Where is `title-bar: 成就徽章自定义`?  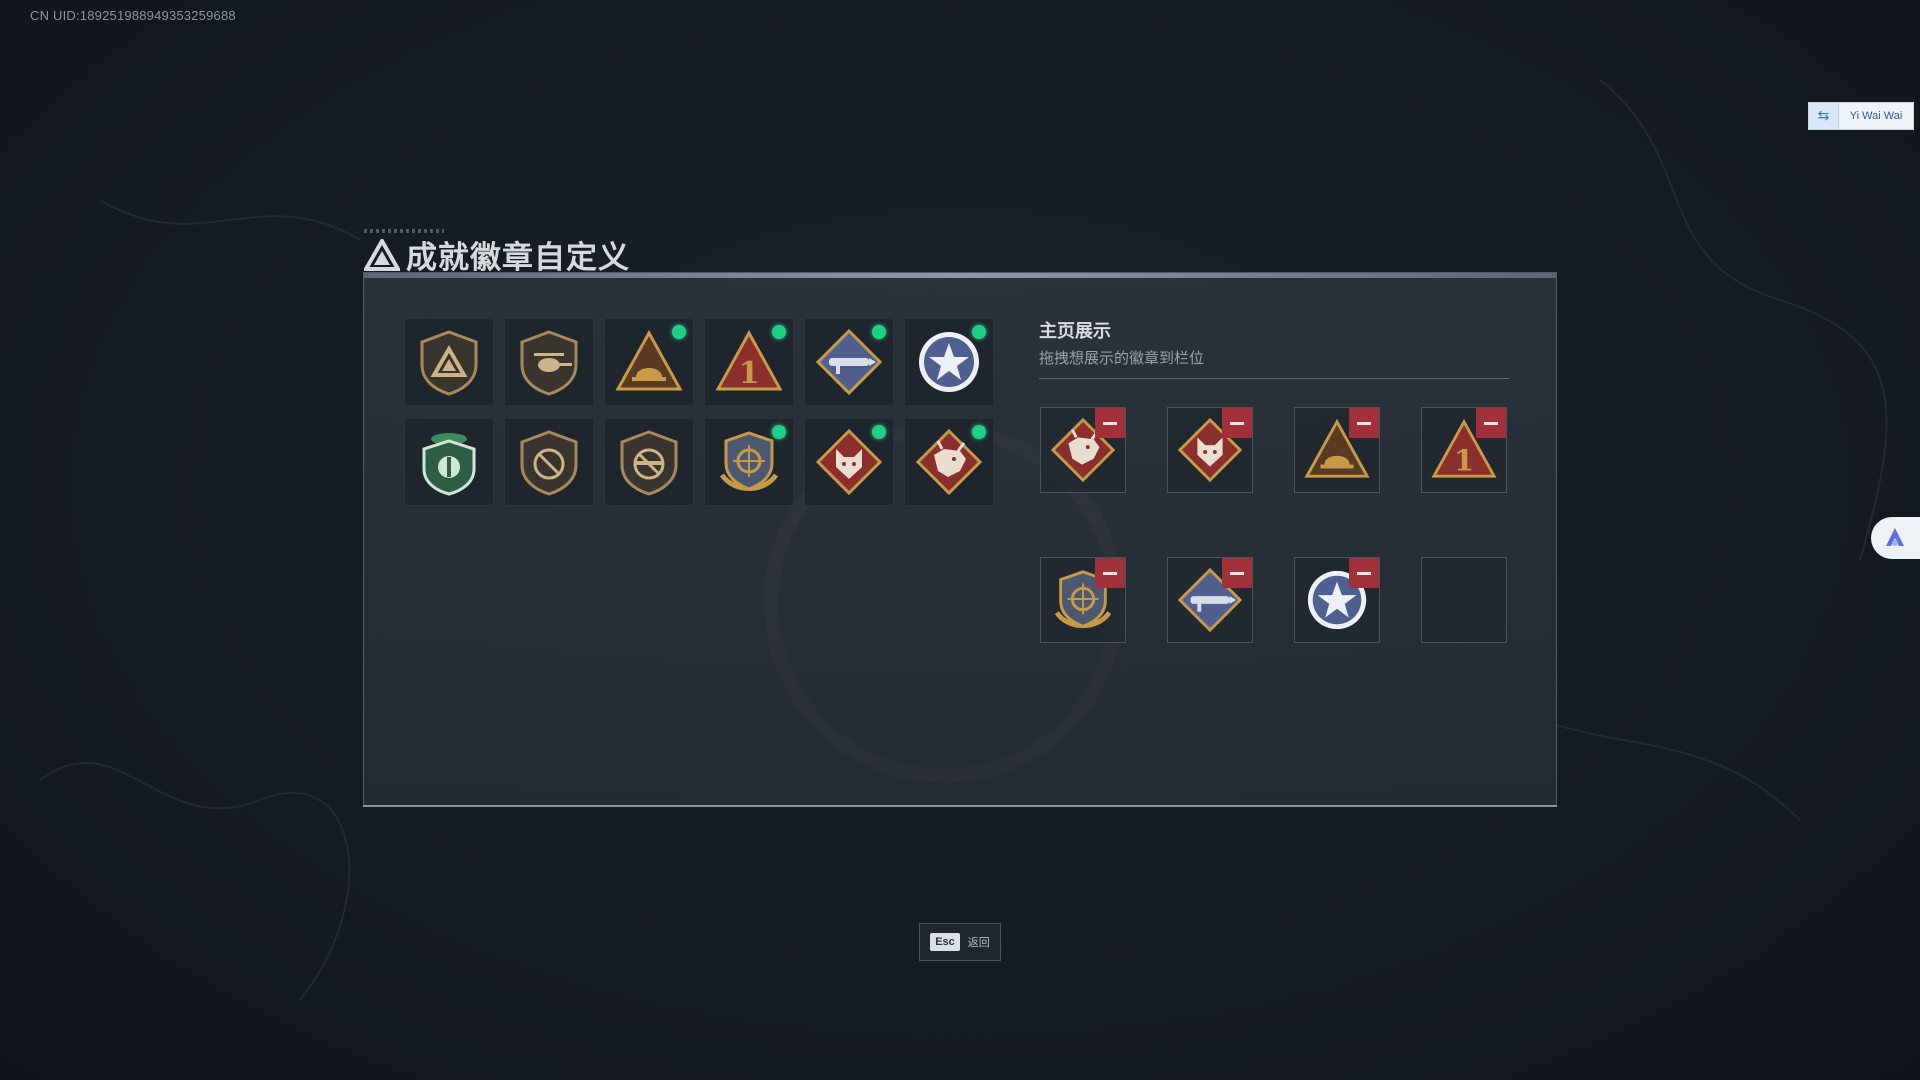
title-bar: 成就徽章自定义 is located at coordinates (497, 254).